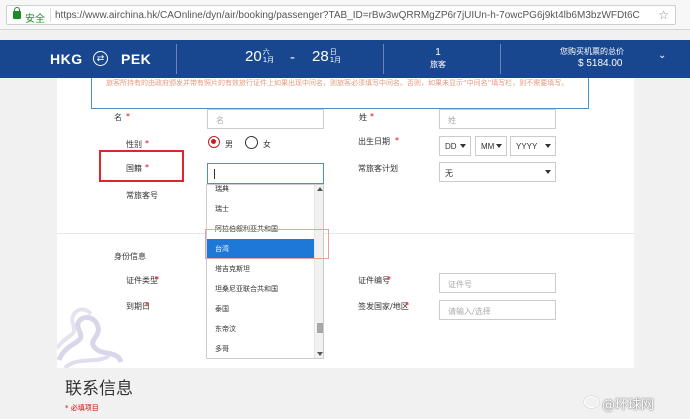 This screenshot has height=419, width=690. Describe the element at coordinates (260, 348) in the screenshot. I see `nationality-option: 多哥` at that location.